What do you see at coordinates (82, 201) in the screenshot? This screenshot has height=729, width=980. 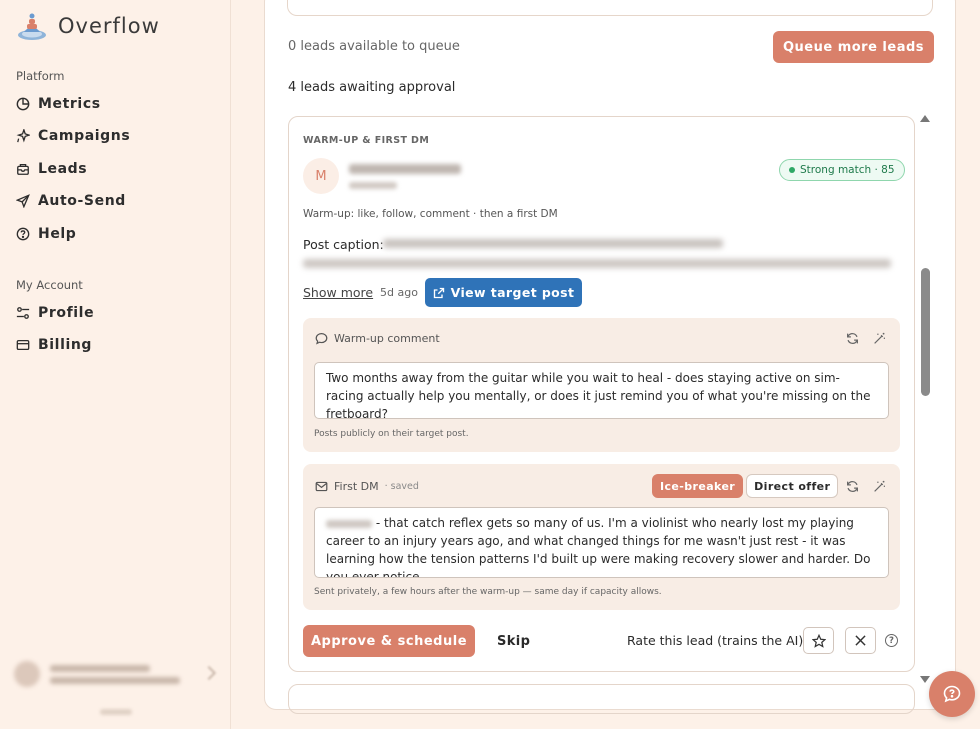 I see `sidebar-item-label: Auto-Send` at bounding box center [82, 201].